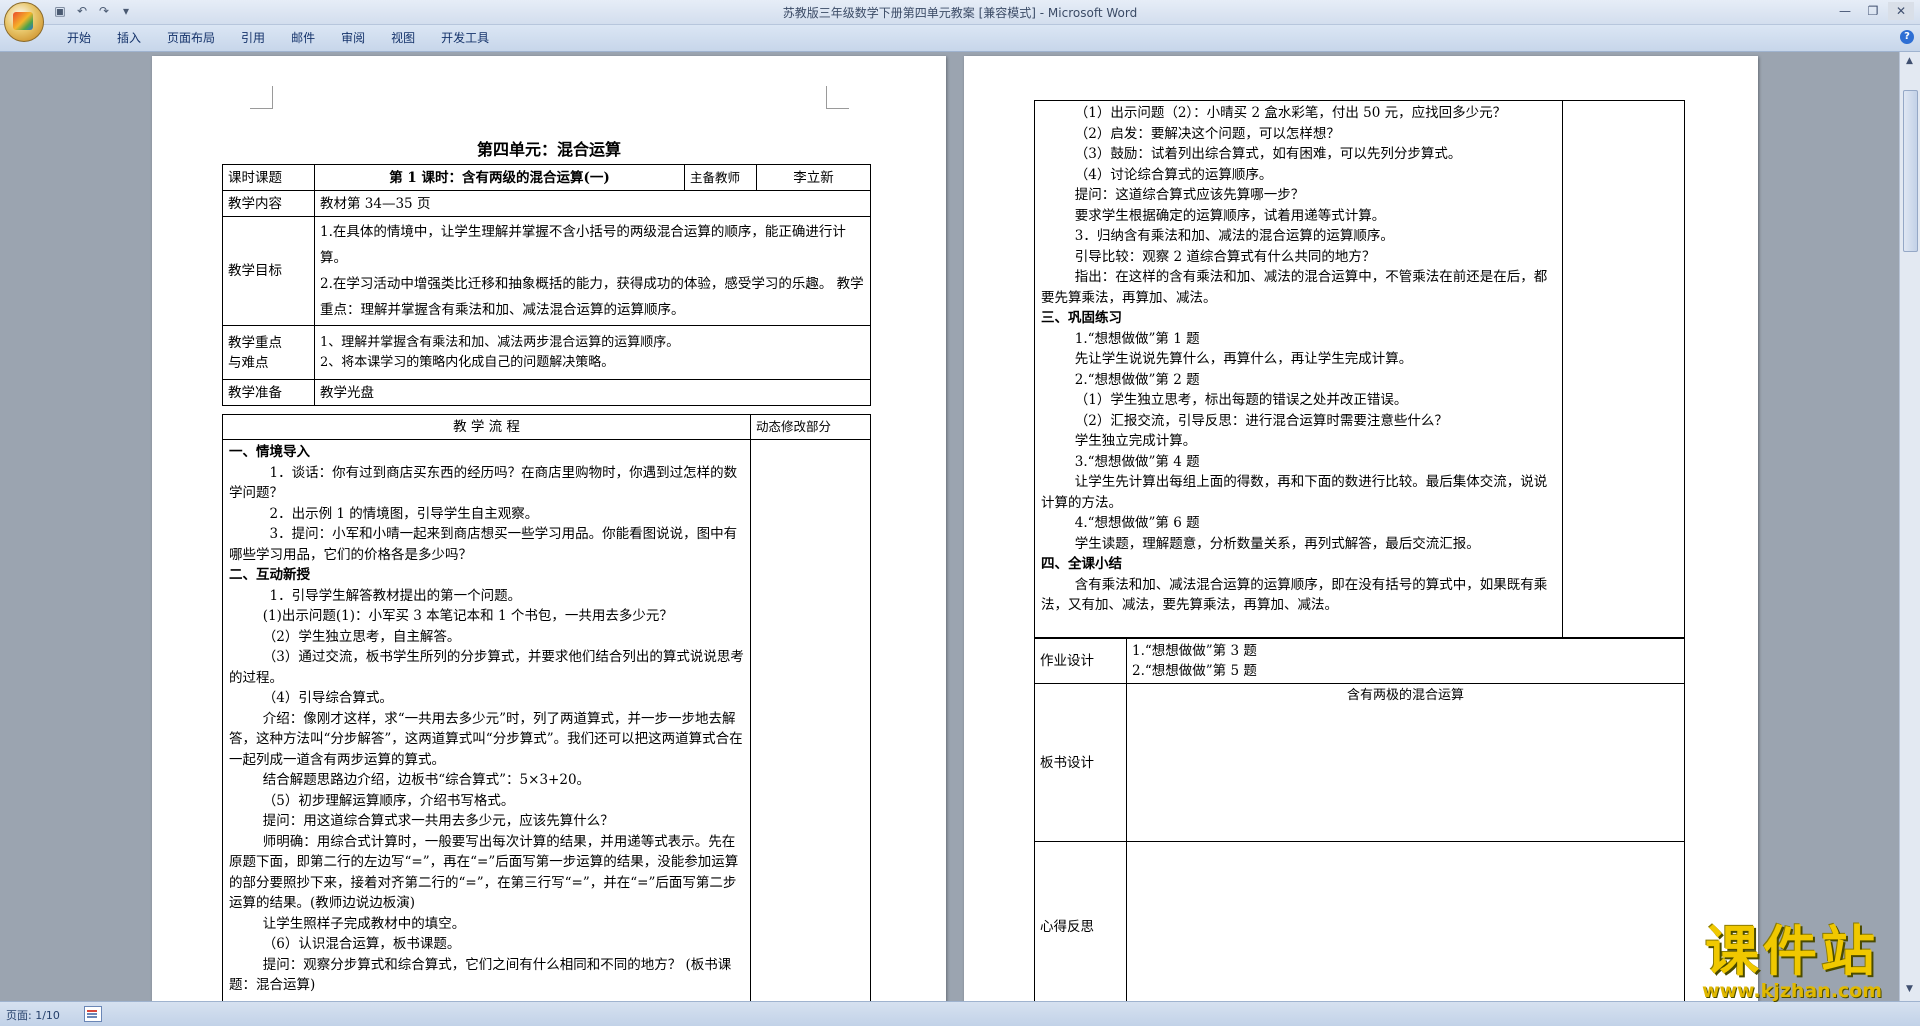 Image resolution: width=1920 pixels, height=1026 pixels. Describe the element at coordinates (960, 38) in the screenshot. I see `ribbon: 开始 插入 页面布局 引用 邮件 审阅 视图 开发工具 ?` at that location.